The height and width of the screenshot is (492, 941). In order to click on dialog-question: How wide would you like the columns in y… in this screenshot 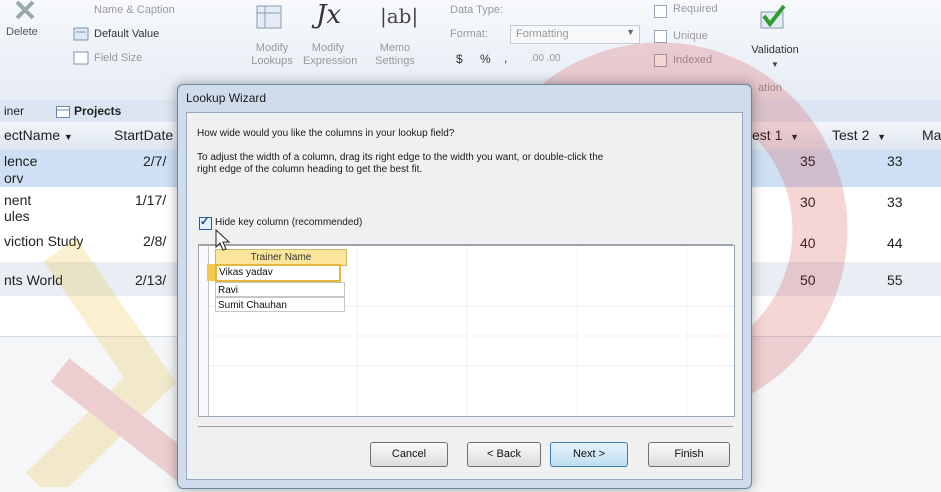, I will do `click(326, 133)`.